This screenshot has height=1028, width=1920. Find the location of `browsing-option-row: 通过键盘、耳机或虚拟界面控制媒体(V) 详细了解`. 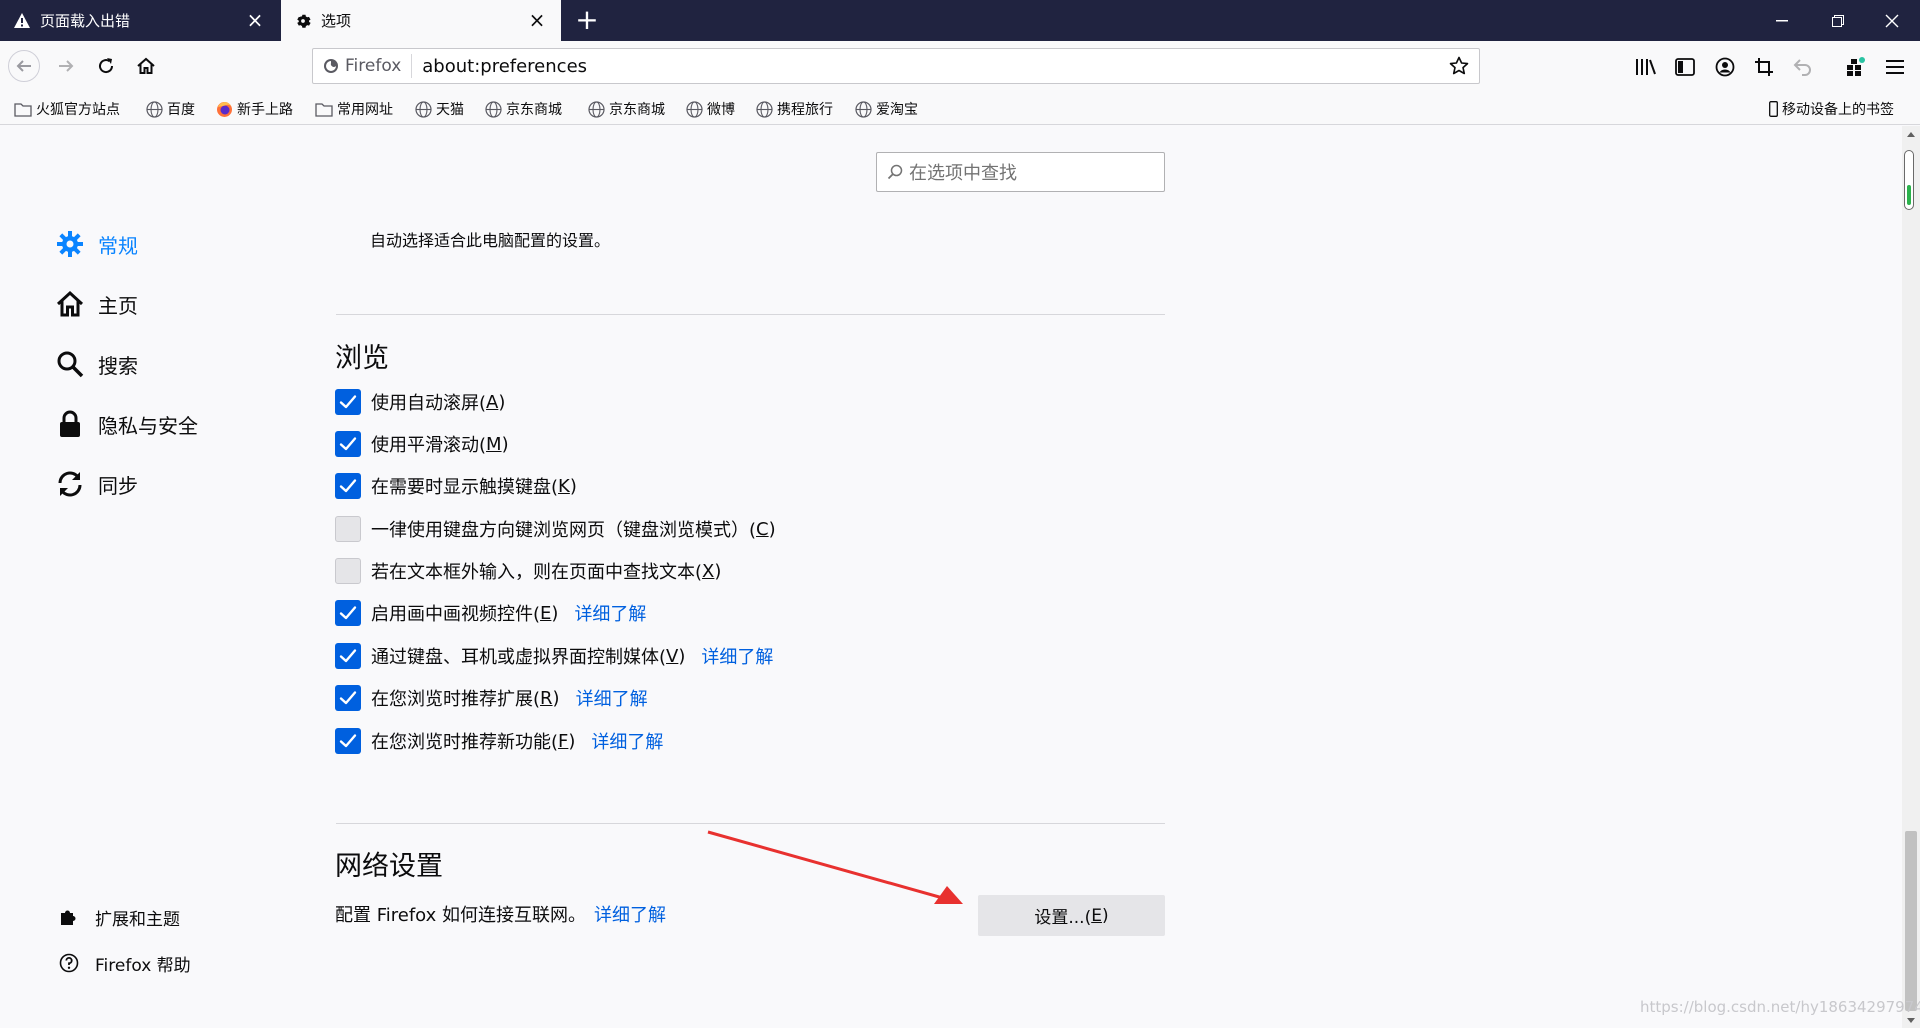

browsing-option-row: 通过键盘、耳机或虚拟界面控制媒体(V) 详细了解 is located at coordinates (554, 656).